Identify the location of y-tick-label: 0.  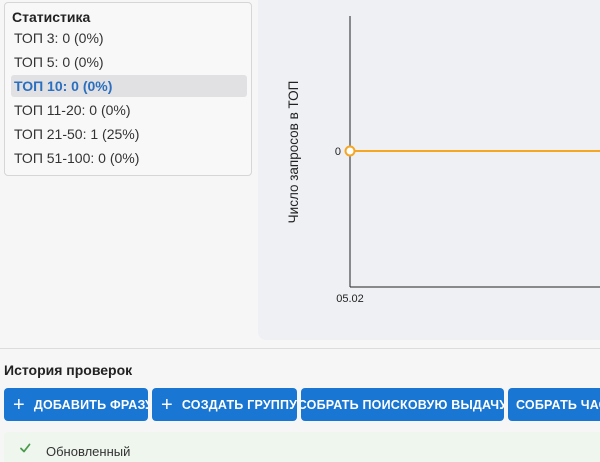
(338, 152).